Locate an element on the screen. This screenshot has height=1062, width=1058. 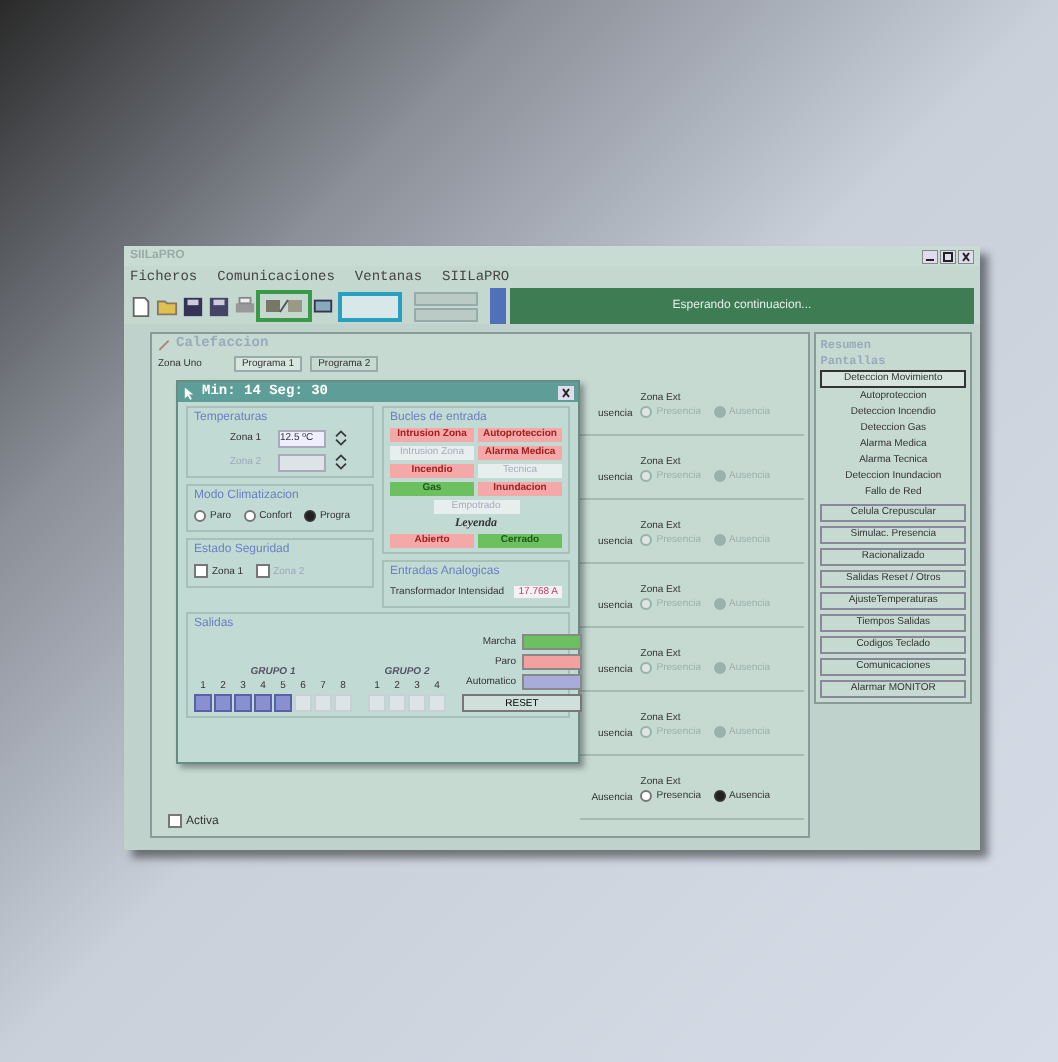
maximize-icon is located at coordinates (948, 256).